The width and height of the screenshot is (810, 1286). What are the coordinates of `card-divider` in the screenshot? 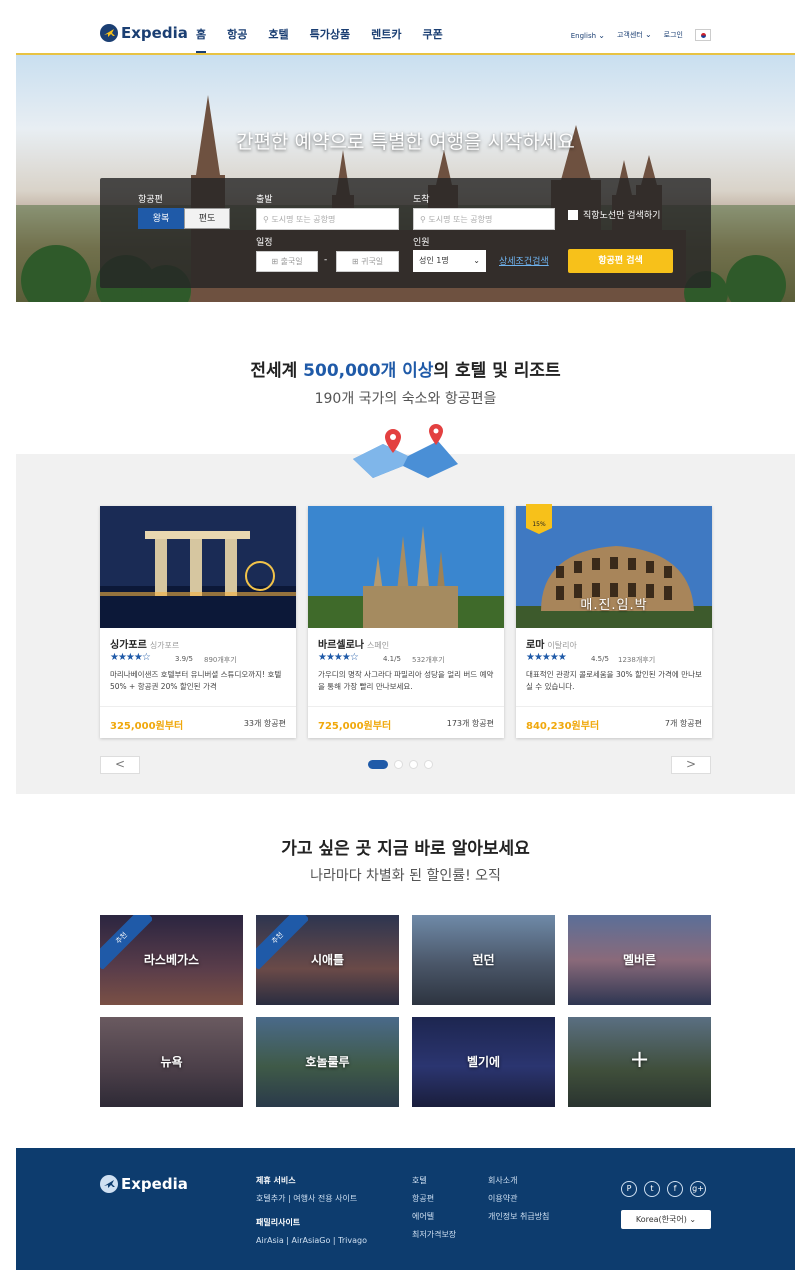 It's located at (406, 706).